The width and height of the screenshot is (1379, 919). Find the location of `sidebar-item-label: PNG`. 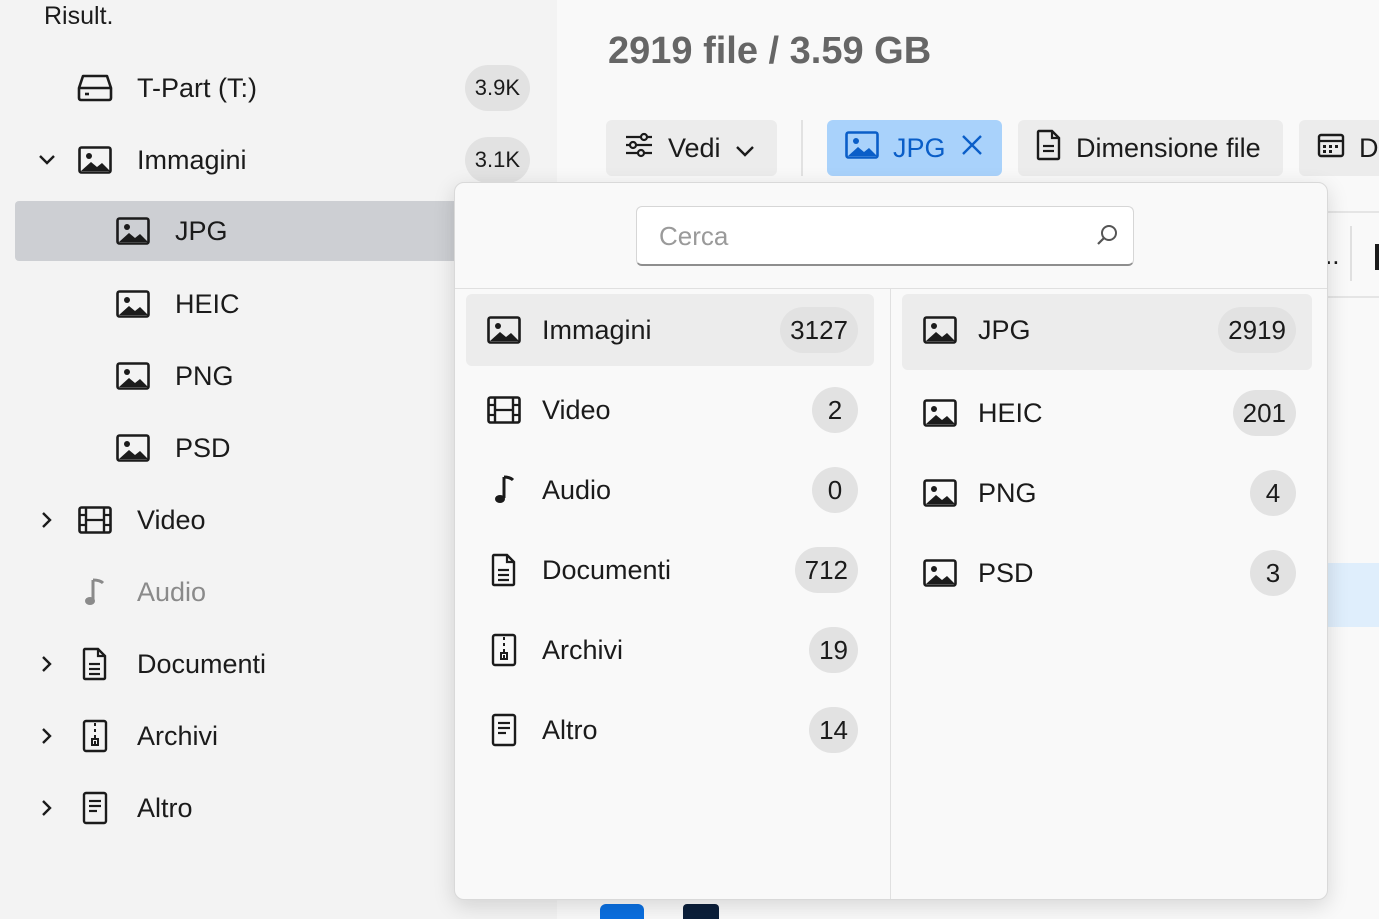

sidebar-item-label: PNG is located at coordinates (204, 376).